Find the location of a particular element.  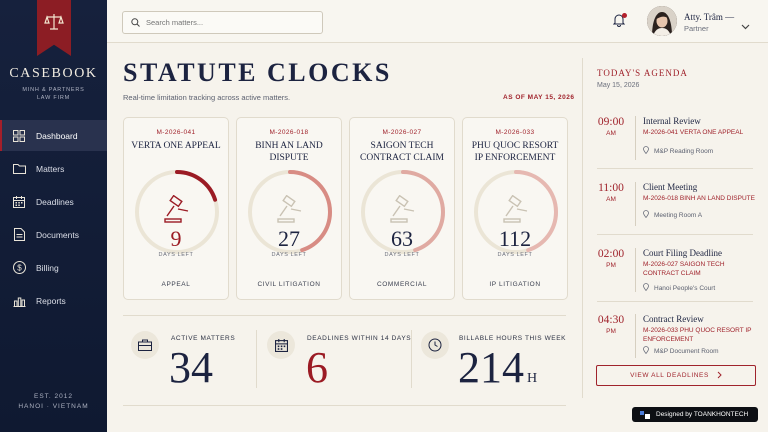

matter-code: M-2026-033 is located at coordinates (515, 132).